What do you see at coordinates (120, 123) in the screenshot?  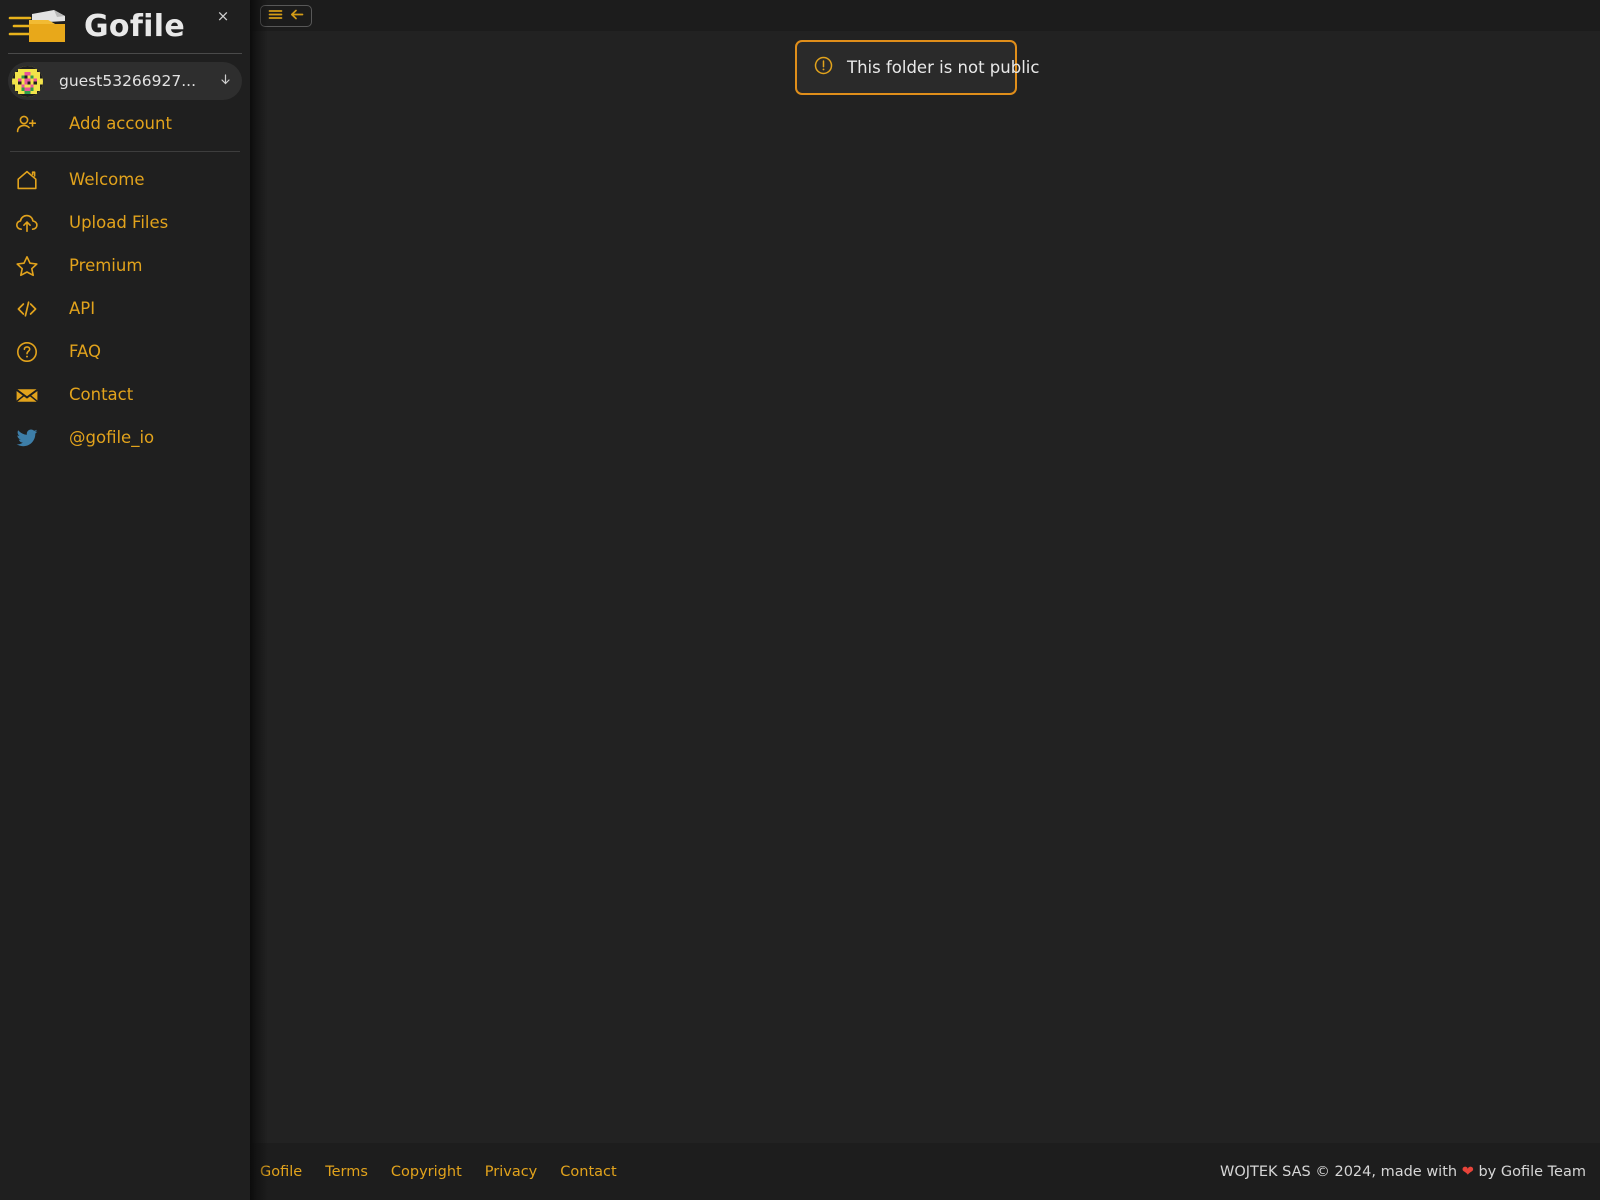 I see `sidebar-item-label: Add account` at bounding box center [120, 123].